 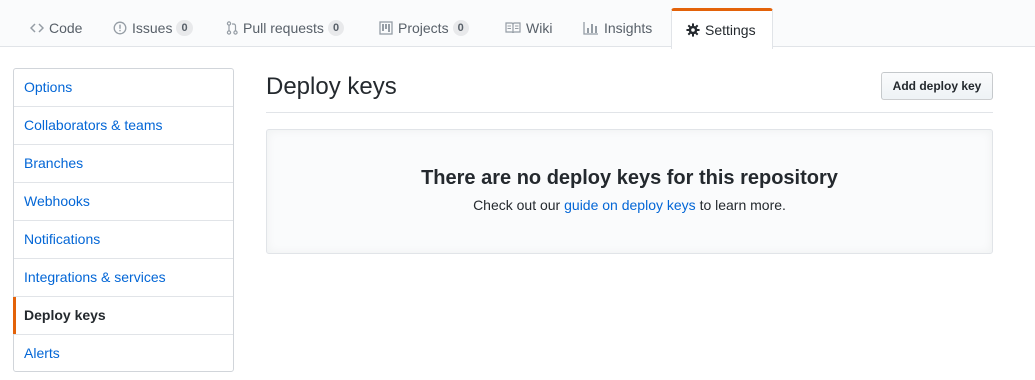 I want to click on book-icon, so click(x=513, y=28).